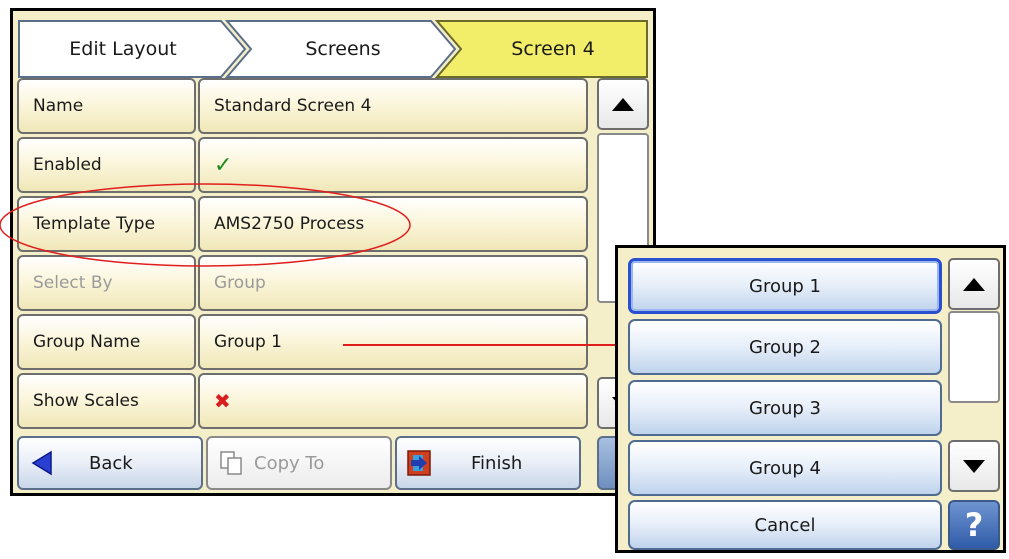 The height and width of the screenshot is (559, 1009). What do you see at coordinates (393, 106) in the screenshot?
I see `name-field: Standard Screen 4` at bounding box center [393, 106].